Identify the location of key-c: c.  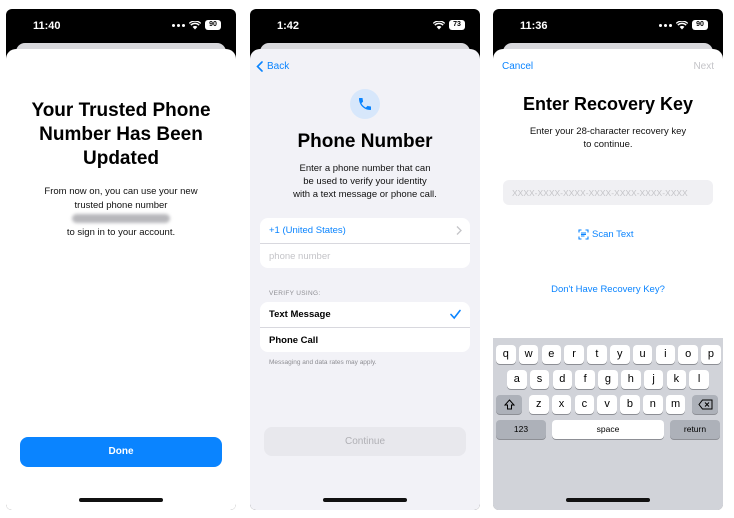
(584, 404).